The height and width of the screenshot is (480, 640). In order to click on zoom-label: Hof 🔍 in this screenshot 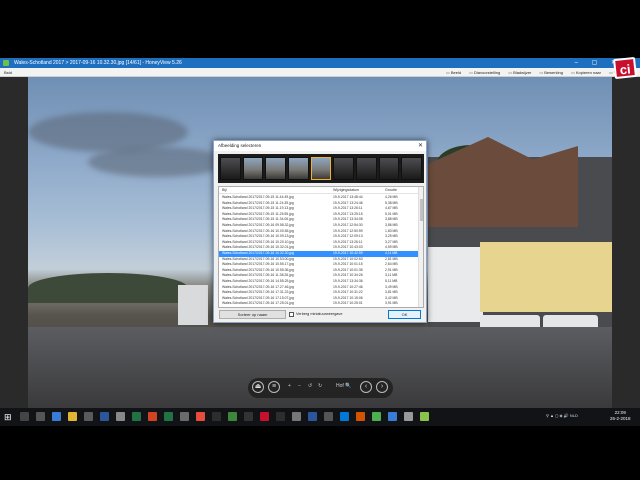, I will do `click(343, 386)`.